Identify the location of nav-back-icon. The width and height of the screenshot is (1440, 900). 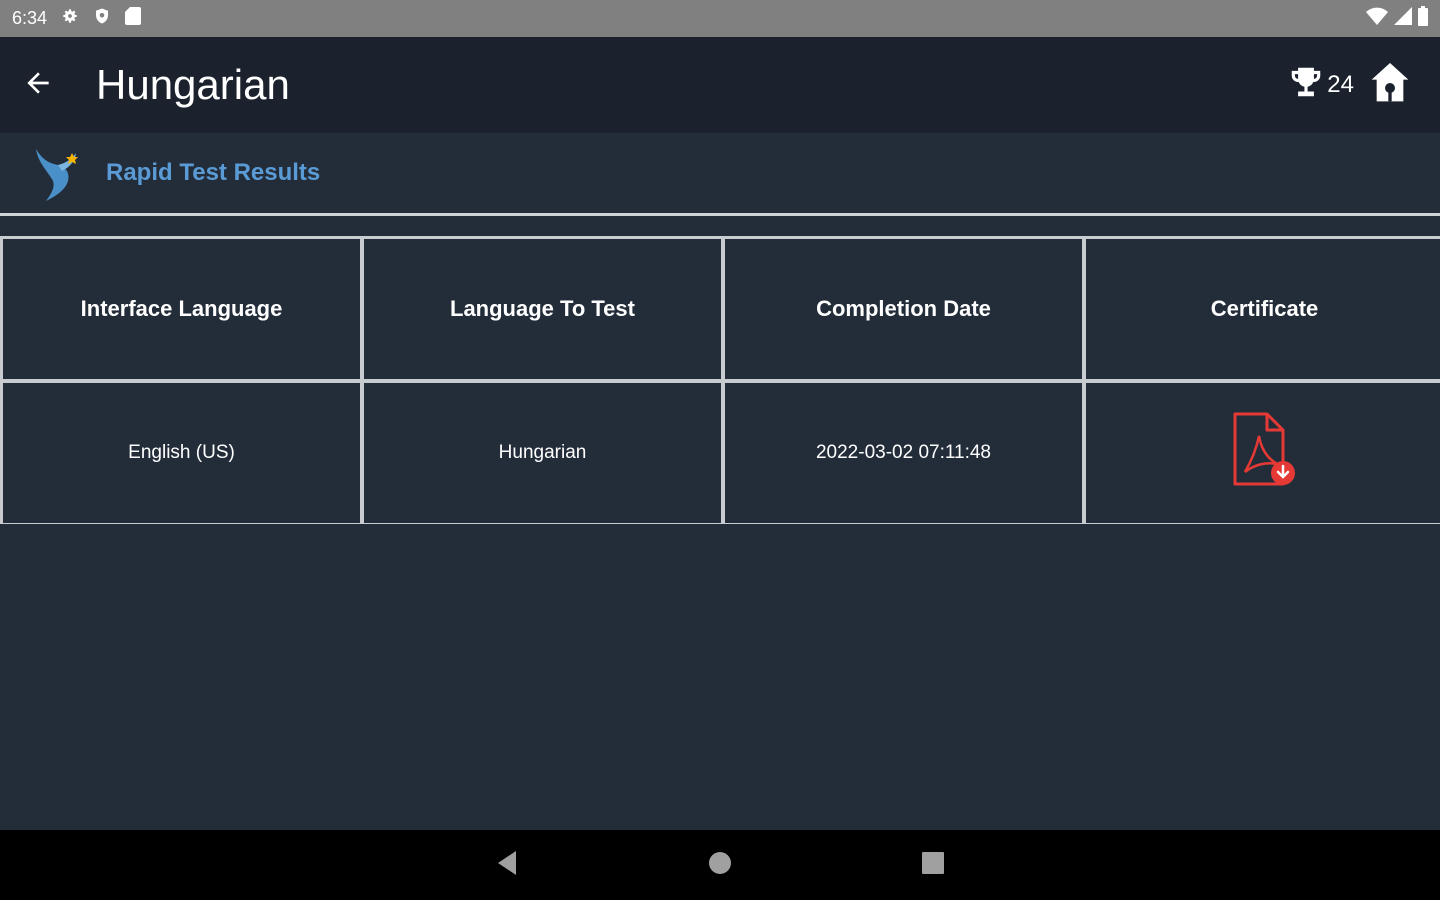
(507, 865).